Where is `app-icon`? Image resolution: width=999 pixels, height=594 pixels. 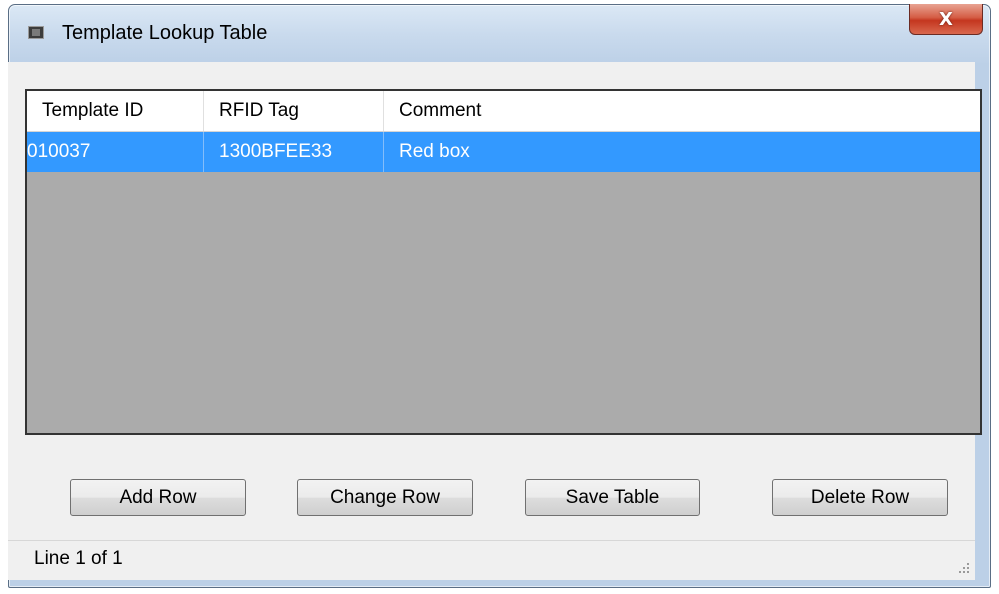 app-icon is located at coordinates (36, 32).